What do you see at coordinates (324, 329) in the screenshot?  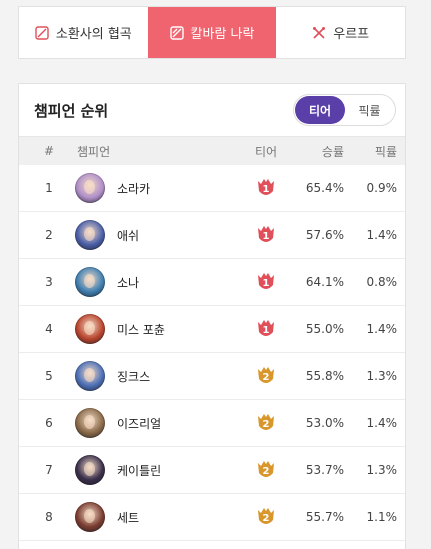 I see `winrate-cell: 55.0%` at bounding box center [324, 329].